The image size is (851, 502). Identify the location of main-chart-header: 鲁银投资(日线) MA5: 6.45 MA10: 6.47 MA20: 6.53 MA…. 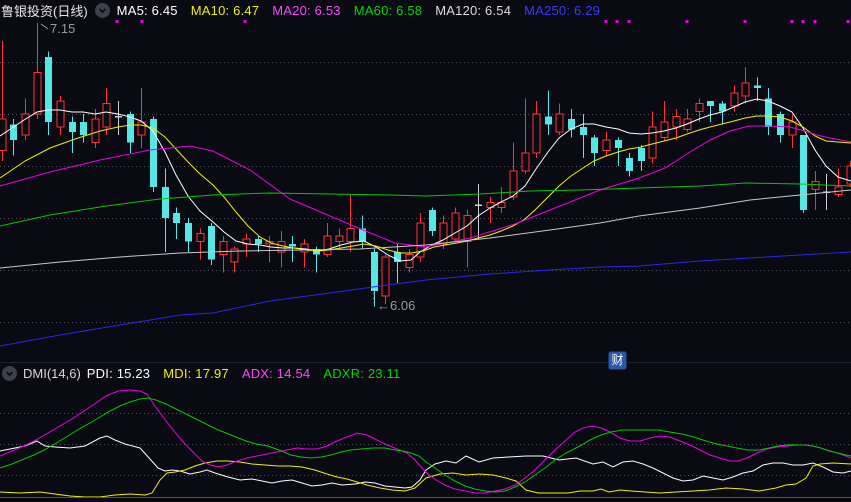
(300, 10).